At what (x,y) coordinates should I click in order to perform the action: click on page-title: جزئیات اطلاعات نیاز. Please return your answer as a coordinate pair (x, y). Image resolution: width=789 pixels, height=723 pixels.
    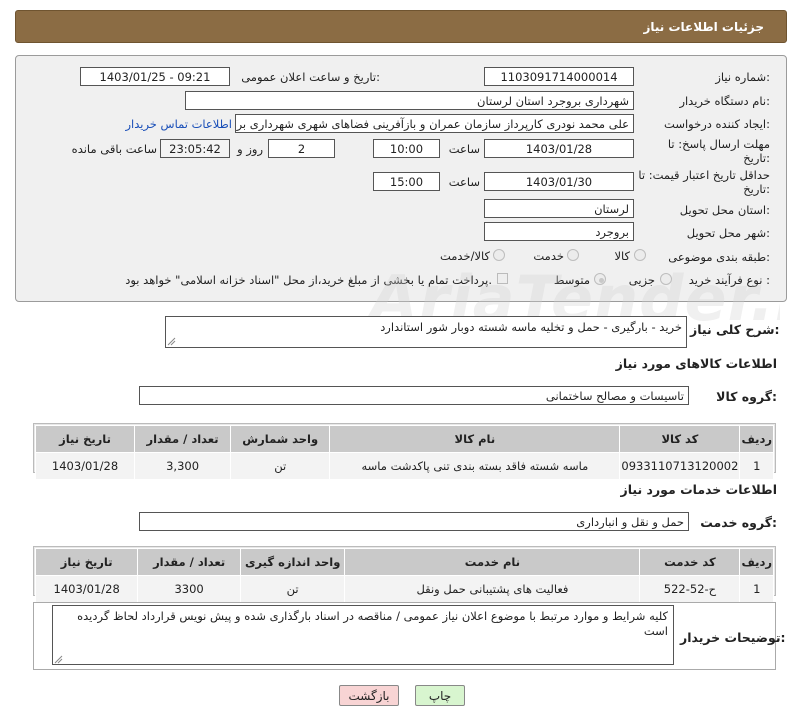
    Looking at the image, I should click on (703, 26).